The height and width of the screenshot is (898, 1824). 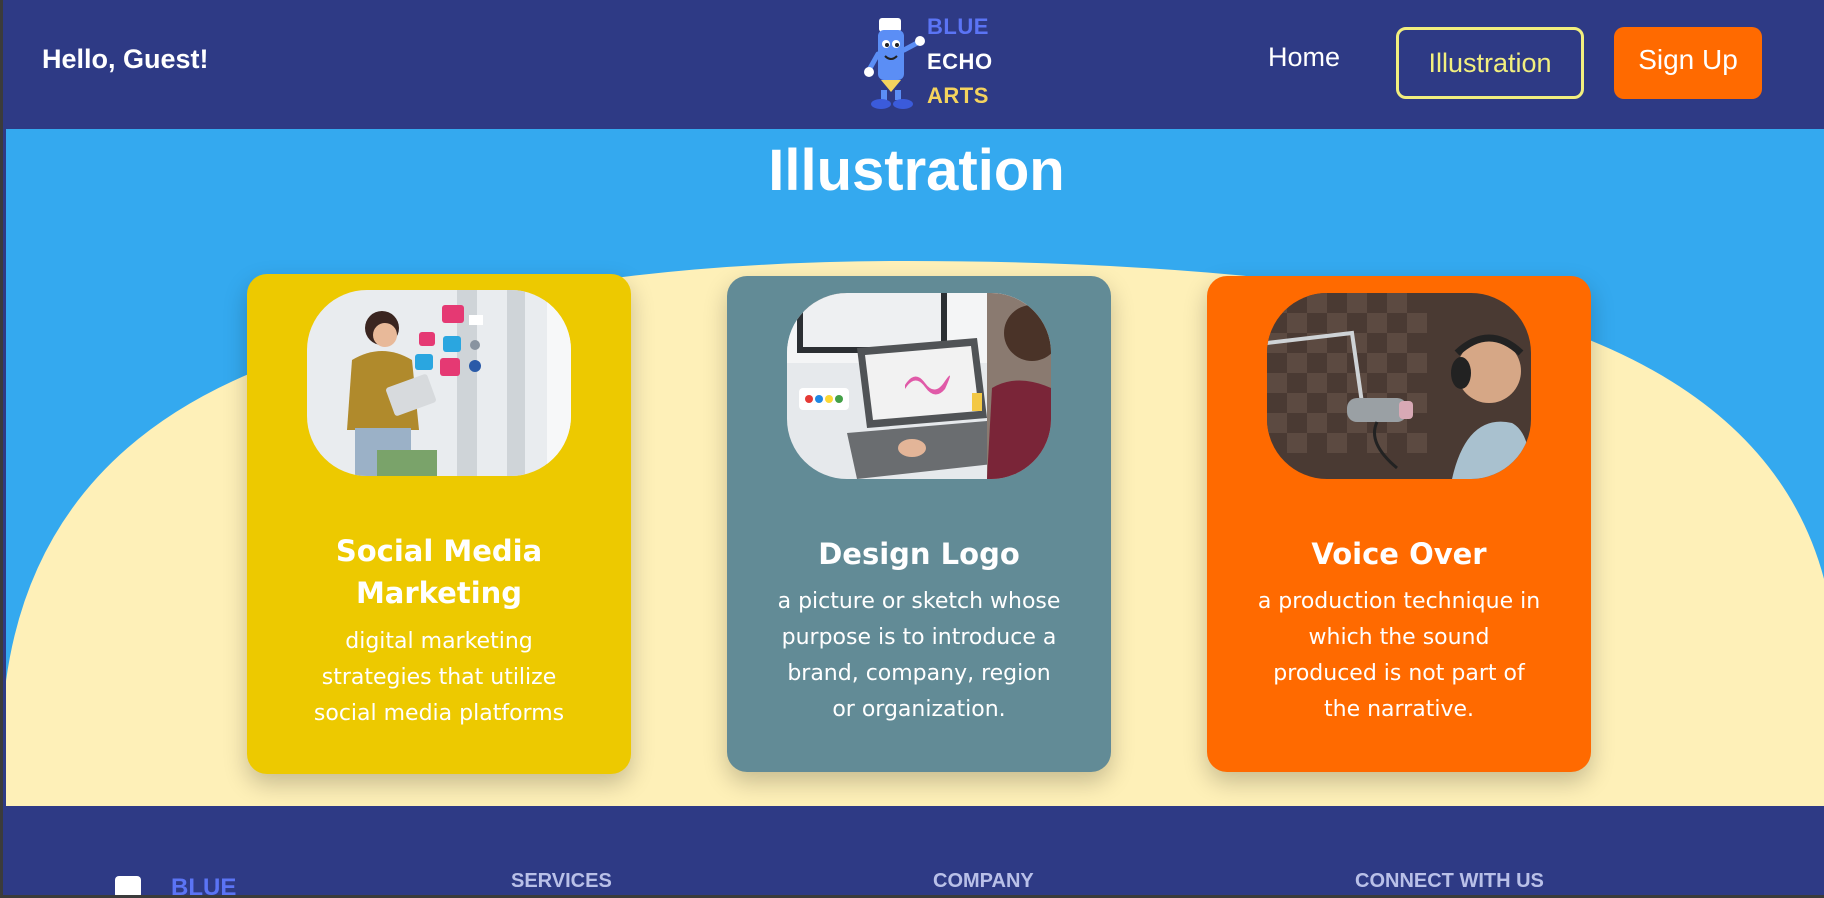 What do you see at coordinates (1688, 59) in the screenshot?
I see `sign-up-label: Sign Up` at bounding box center [1688, 59].